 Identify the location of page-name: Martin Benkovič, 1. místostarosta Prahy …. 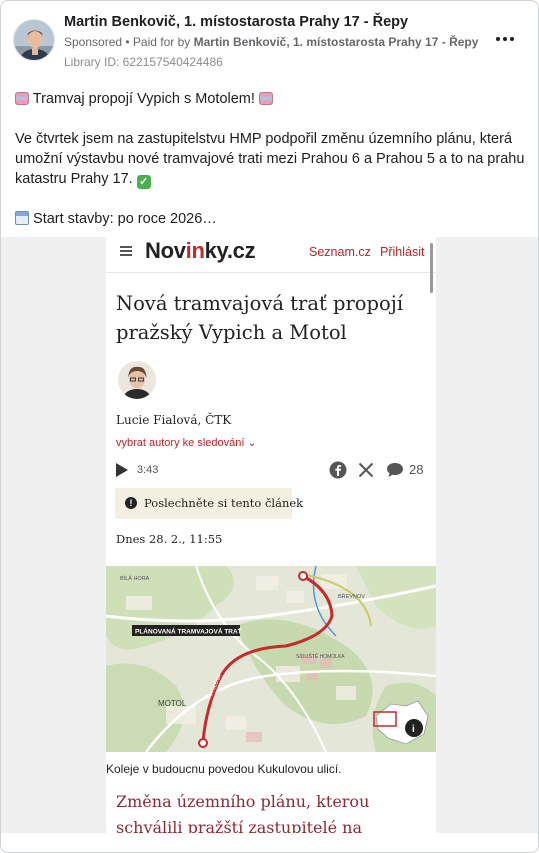
(236, 22).